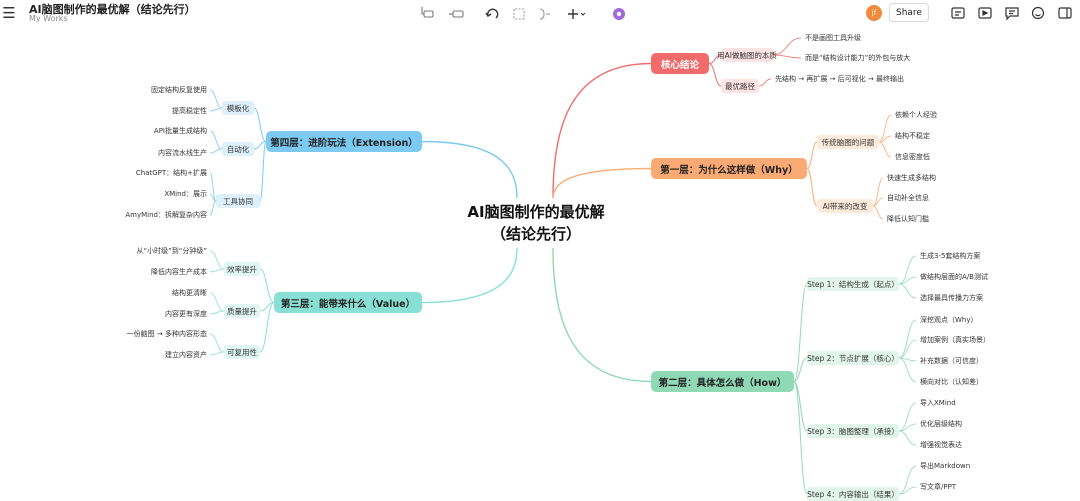 The image size is (1080, 501). What do you see at coordinates (171, 173) in the screenshot?
I see `ext-leaf-2-0: ChatGPT：结构+扩展` at bounding box center [171, 173].